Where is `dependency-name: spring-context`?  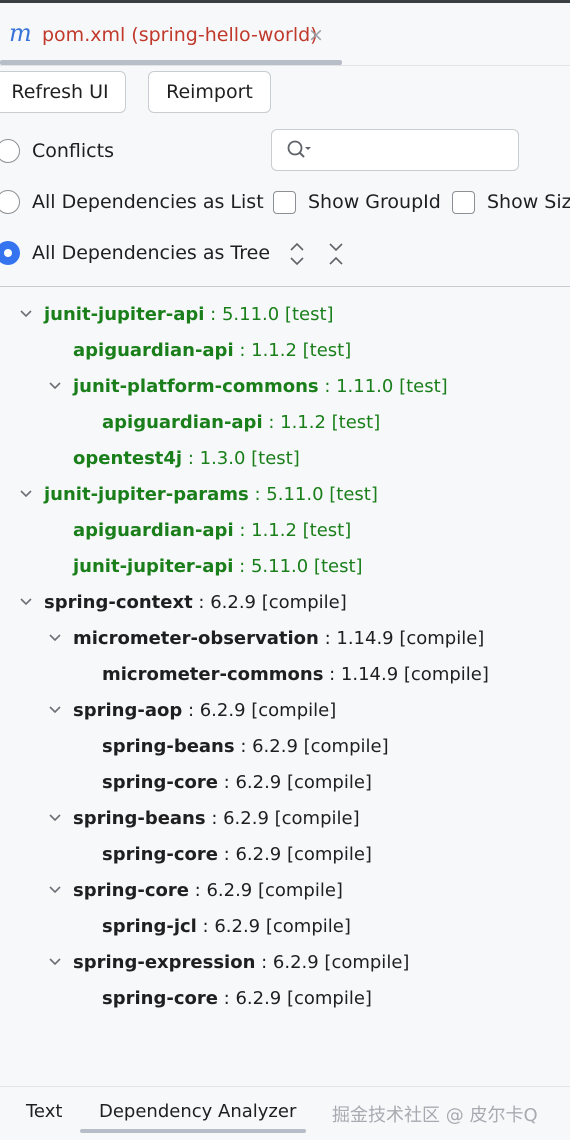 dependency-name: spring-context is located at coordinates (118, 602).